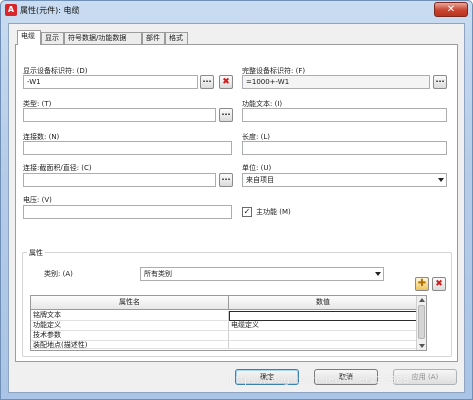  I want to click on length-input, so click(344, 148).